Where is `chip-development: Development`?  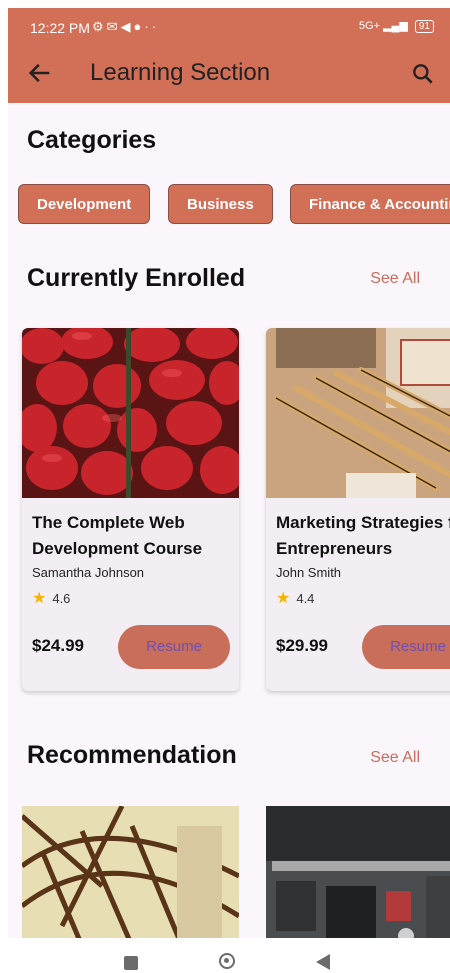
chip-development: Development is located at coordinates (84, 204).